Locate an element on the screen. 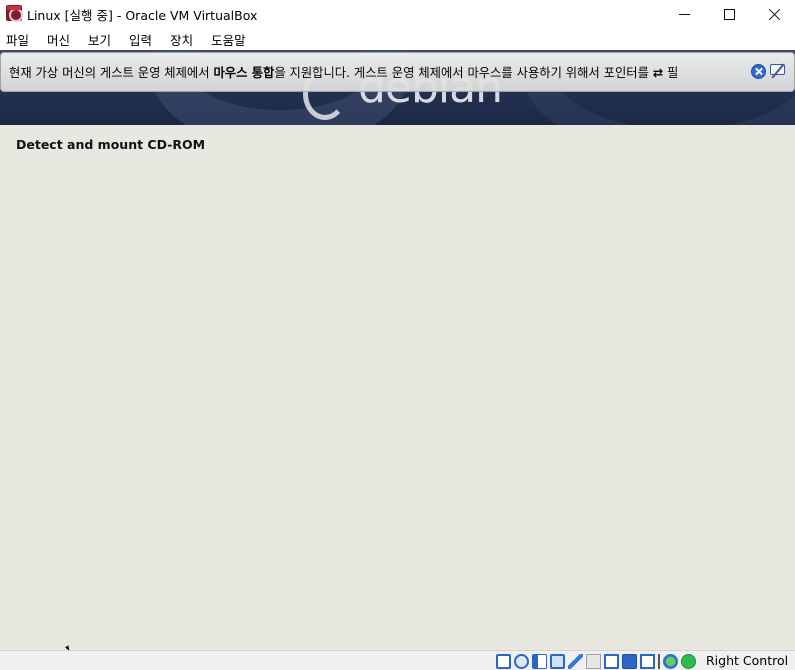 This screenshot has height=670, width=795. optical-drive-icon is located at coordinates (521, 661).